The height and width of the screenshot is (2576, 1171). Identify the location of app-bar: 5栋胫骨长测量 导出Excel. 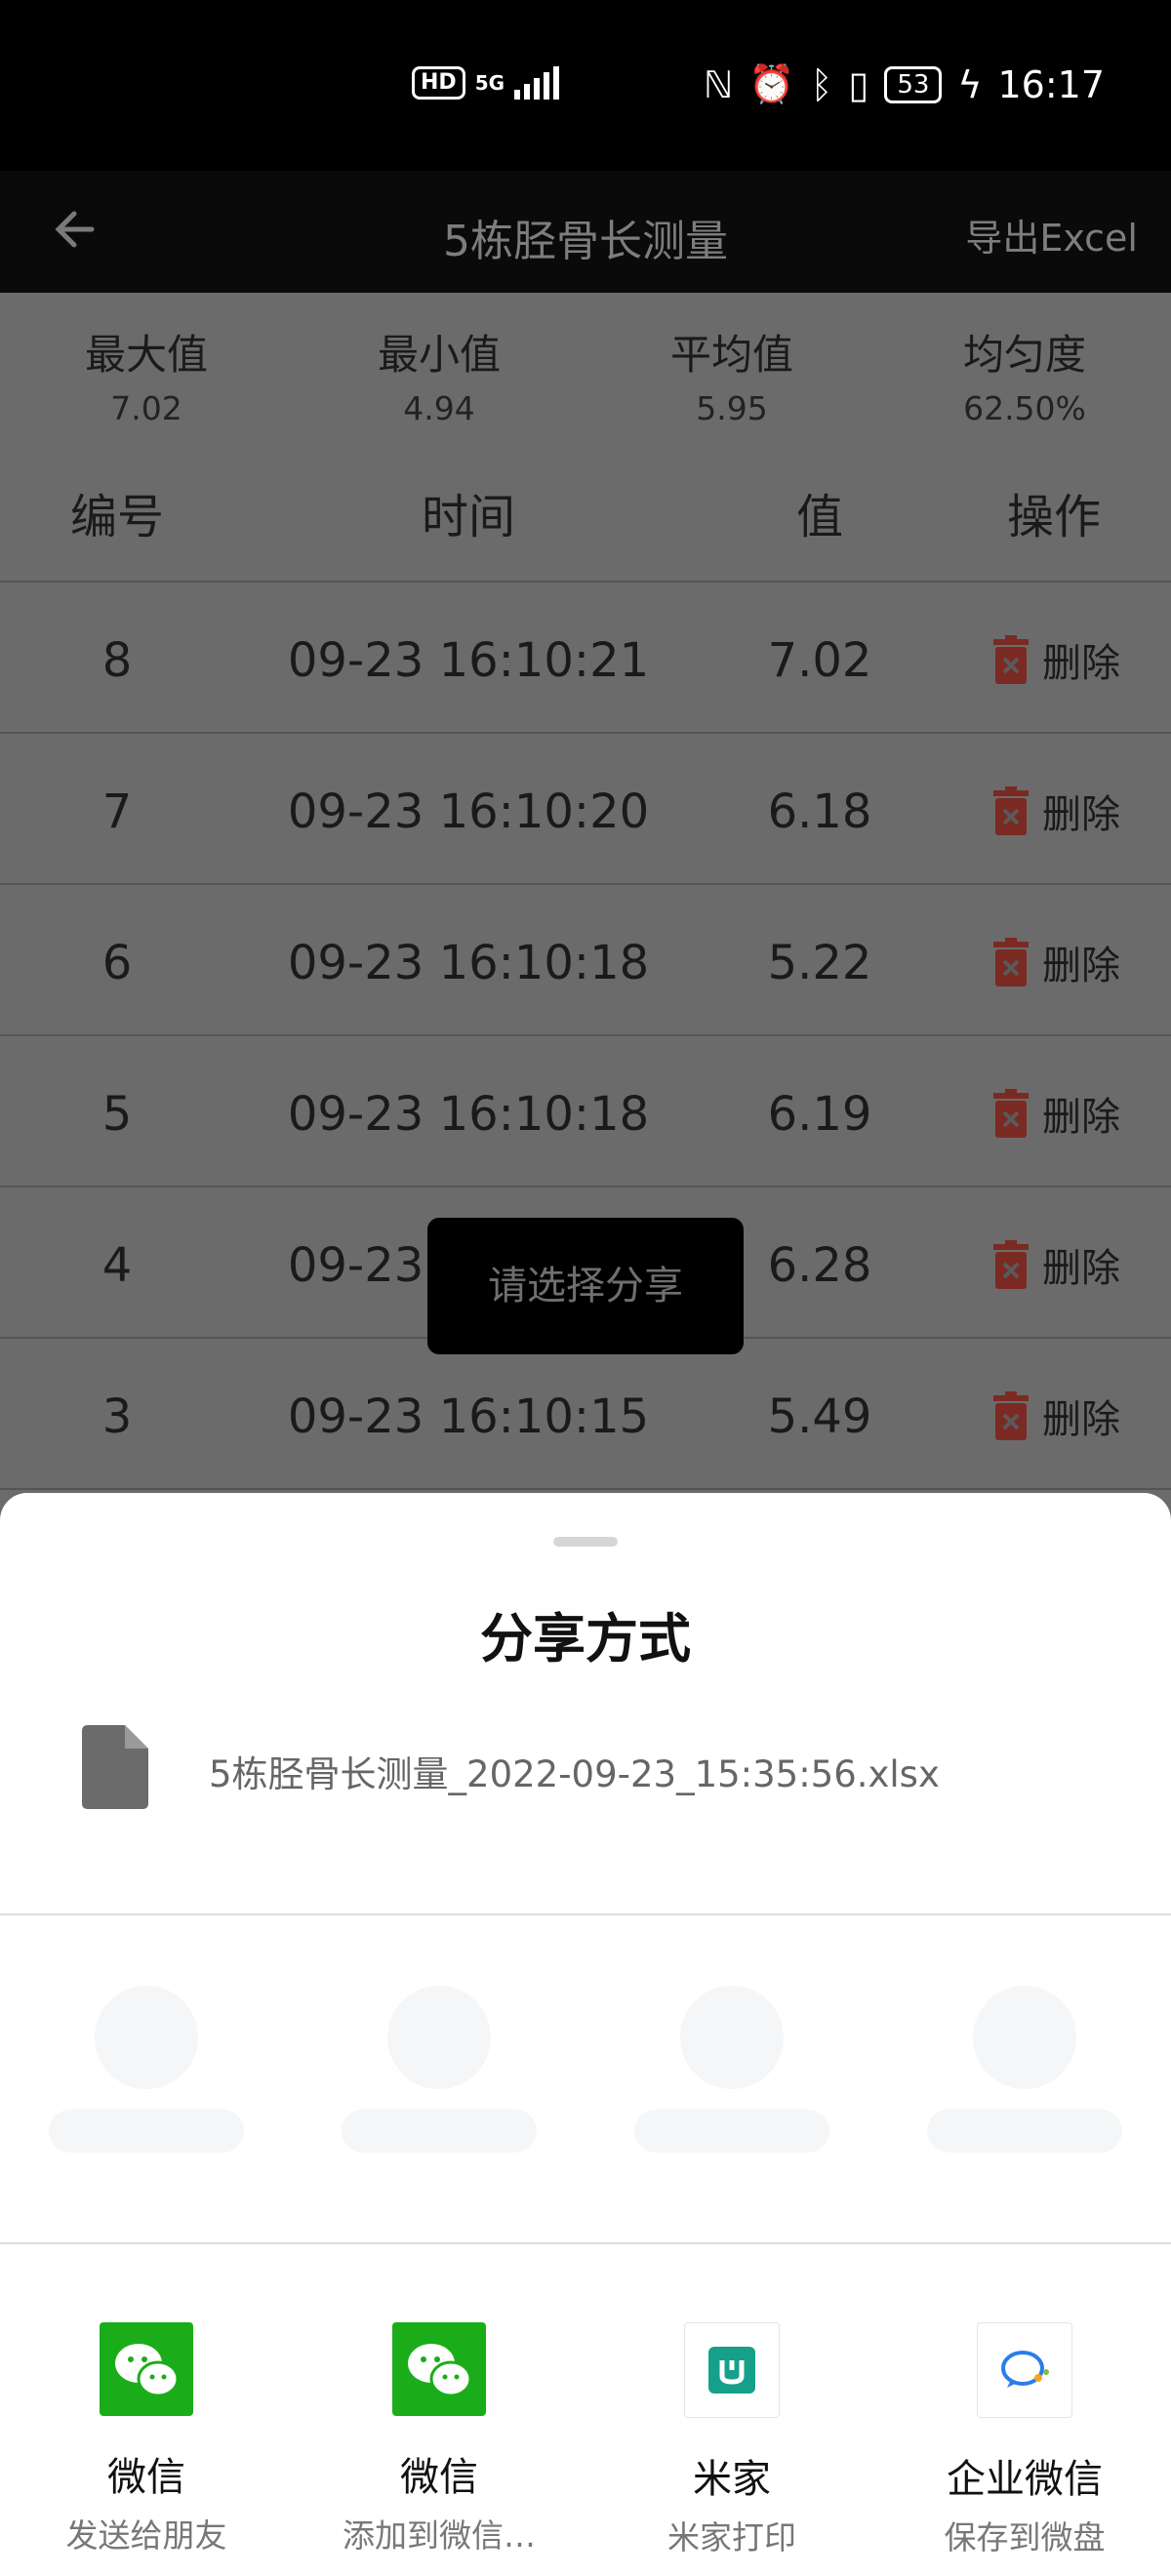
(585, 232).